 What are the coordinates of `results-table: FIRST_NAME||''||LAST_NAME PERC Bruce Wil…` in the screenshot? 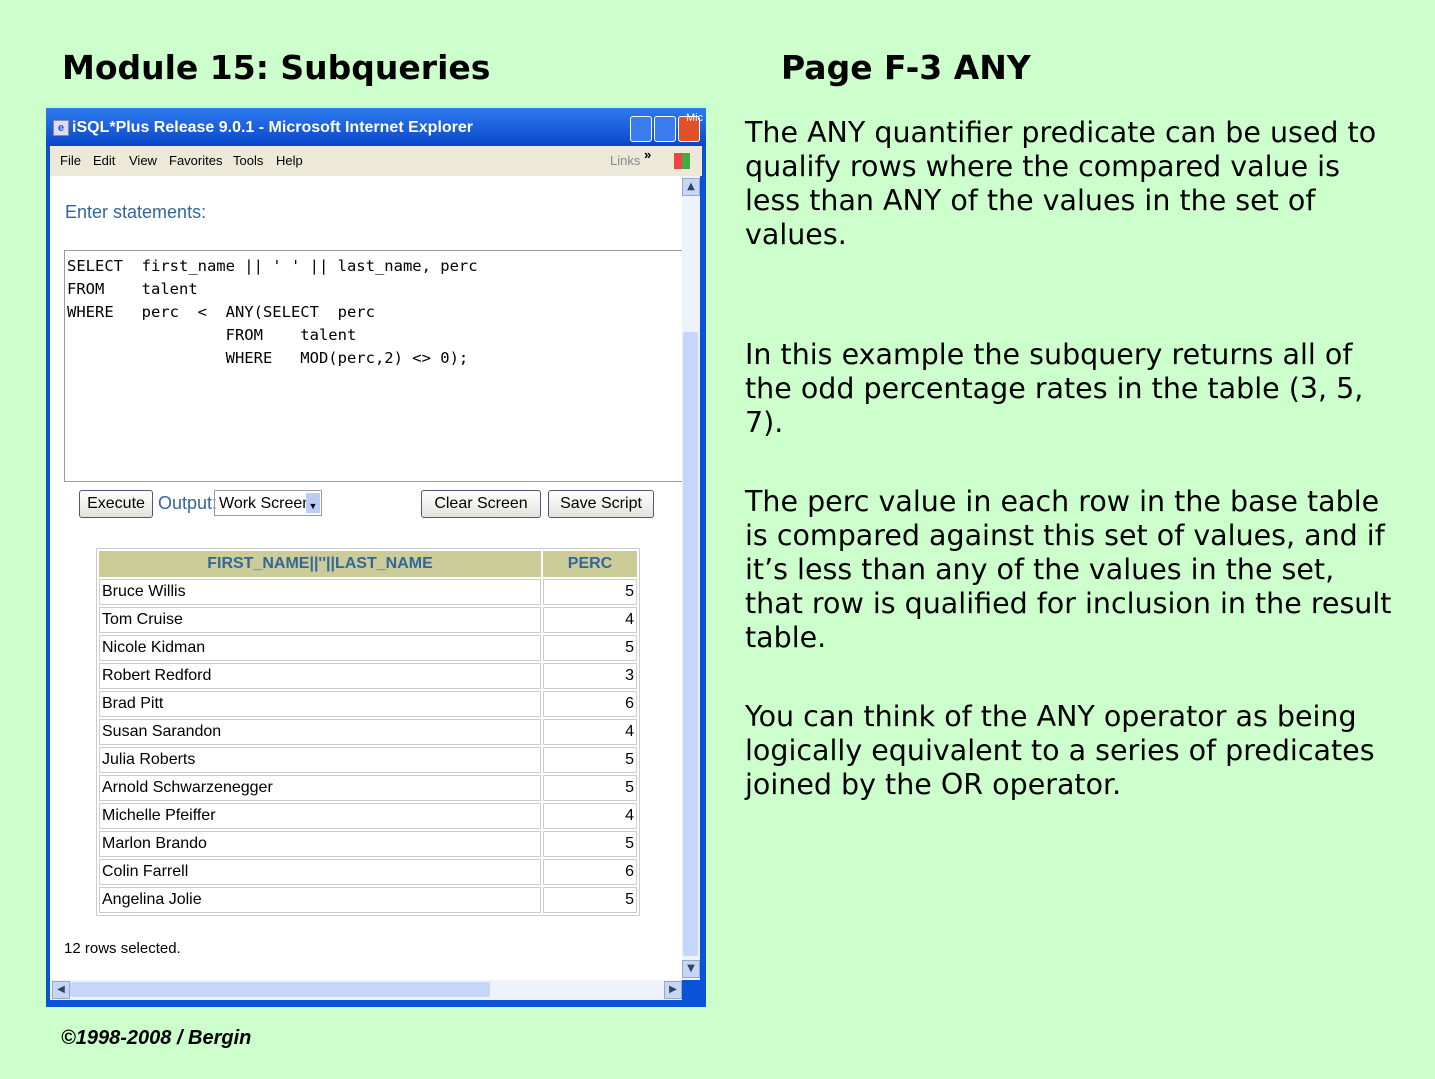 It's located at (368, 732).